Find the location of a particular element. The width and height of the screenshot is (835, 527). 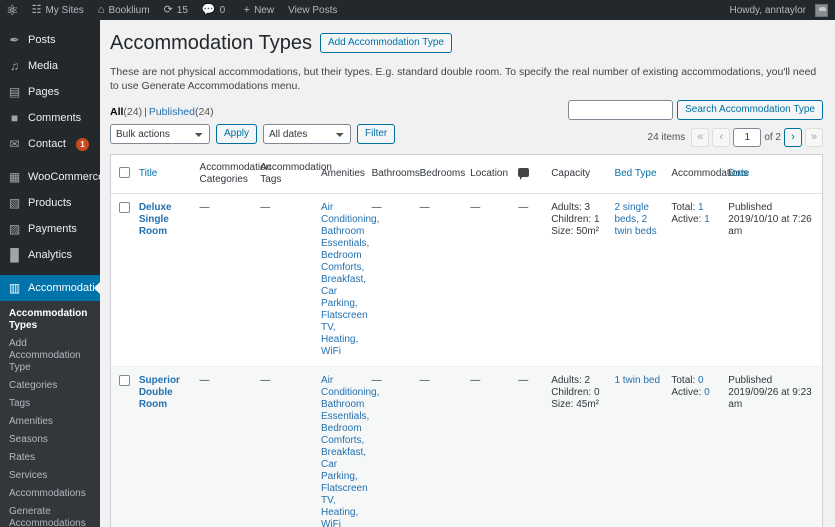

sidebar-item-media: ♫ Media is located at coordinates (50, 66).